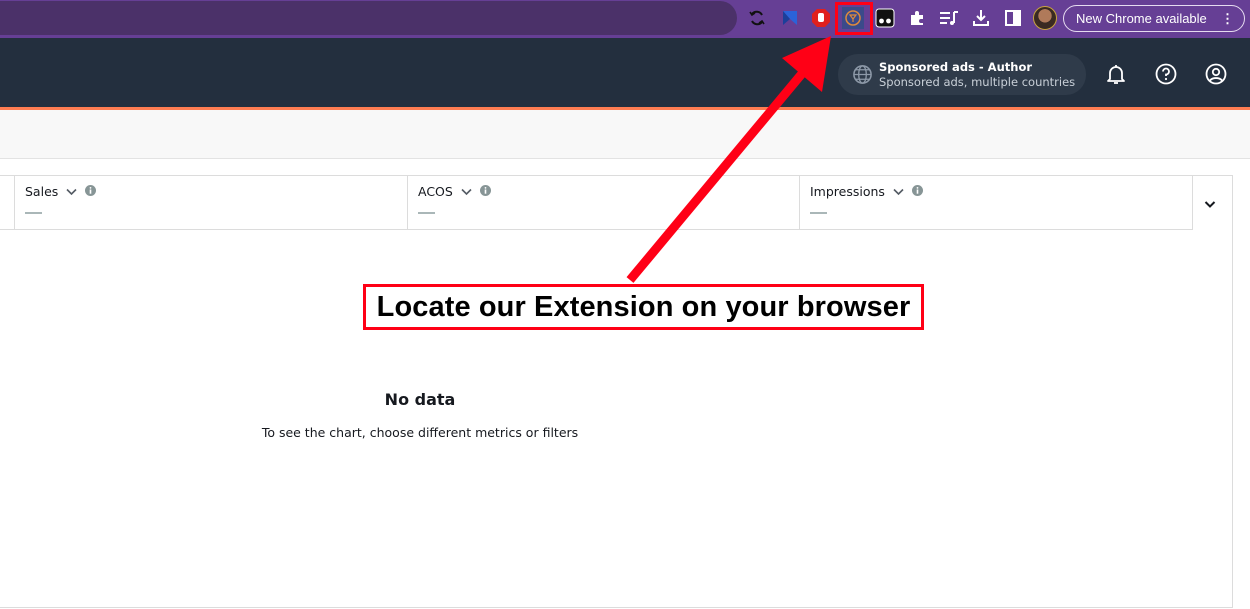  What do you see at coordinates (862, 76) in the screenshot?
I see `globe-icon` at bounding box center [862, 76].